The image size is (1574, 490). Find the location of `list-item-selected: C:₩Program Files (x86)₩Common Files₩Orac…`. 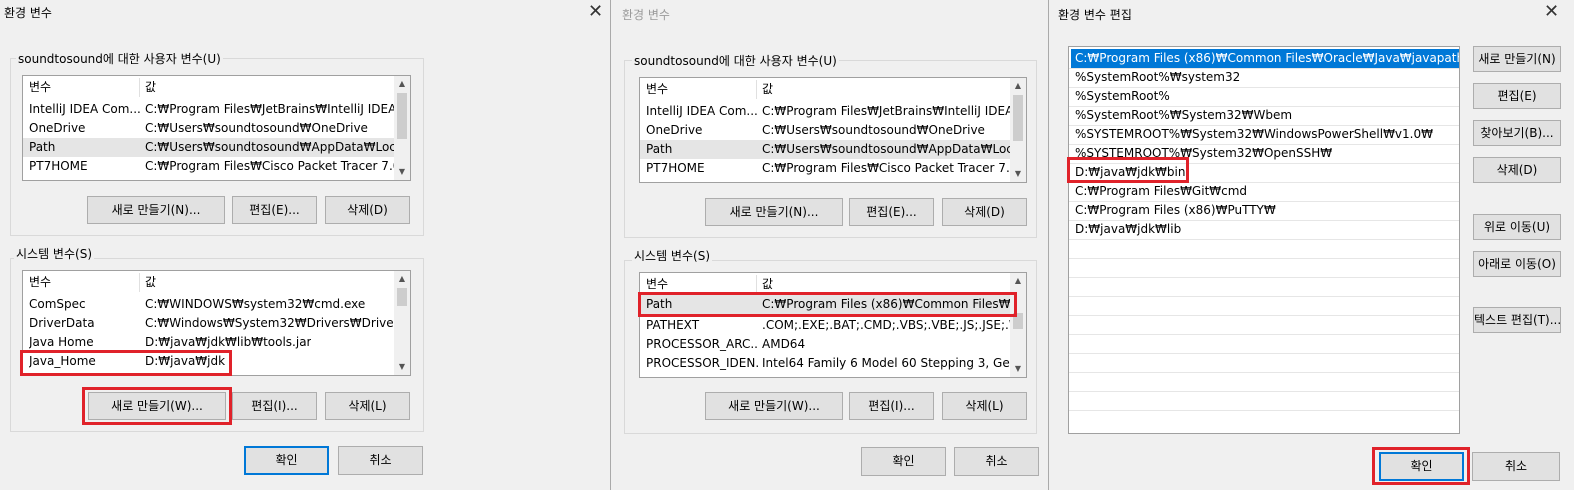

list-item-selected: C:₩Program Files (x86)₩Common Files₩Orac… is located at coordinates (1265, 58).